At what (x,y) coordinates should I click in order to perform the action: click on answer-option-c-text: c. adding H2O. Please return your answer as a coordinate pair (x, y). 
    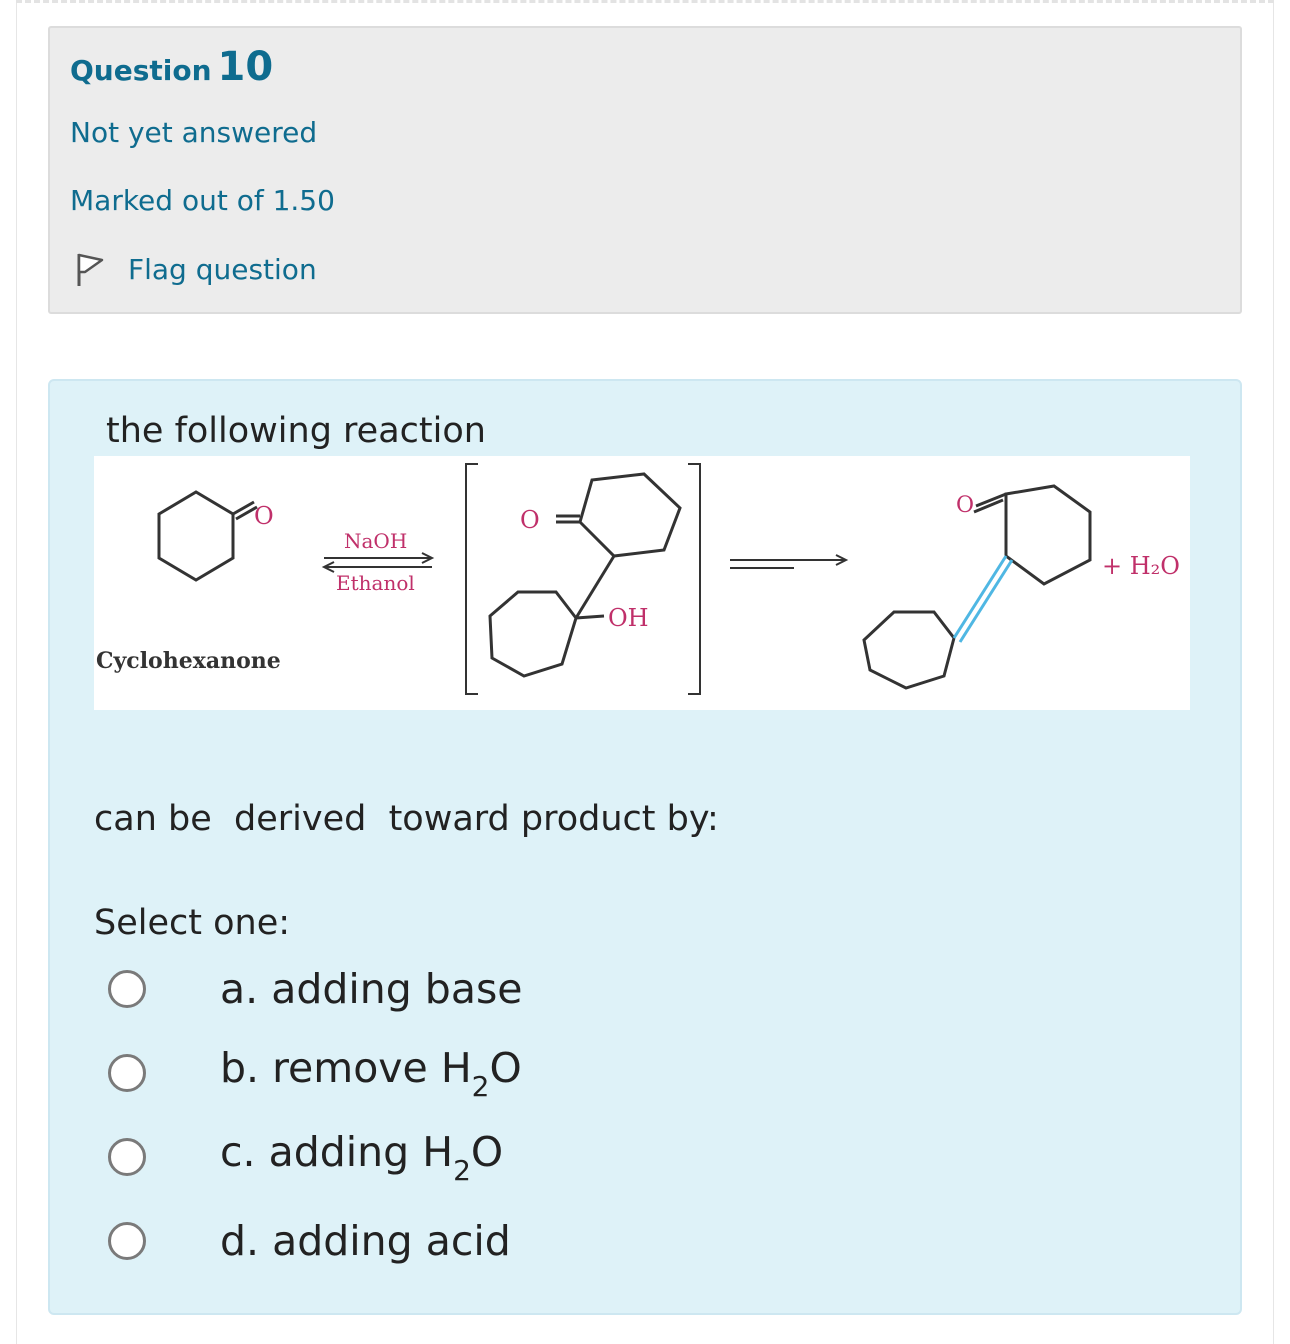
    Looking at the image, I should click on (361, 1157).